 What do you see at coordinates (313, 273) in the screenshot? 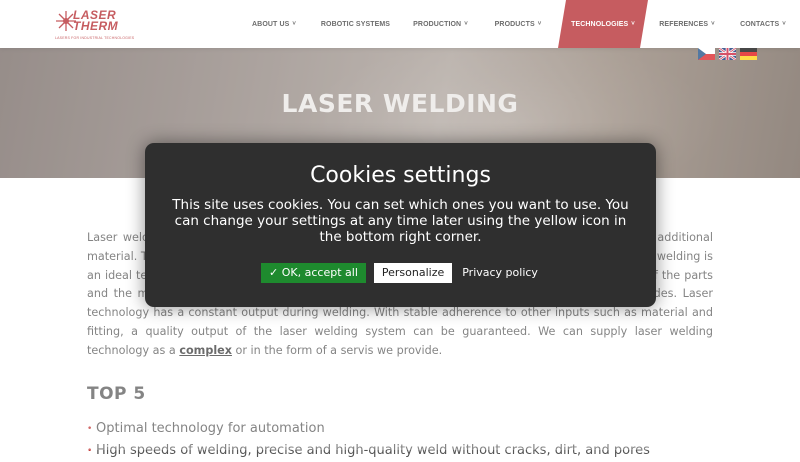
I see `accept-all-button: ✓ OK, accept all` at bounding box center [313, 273].